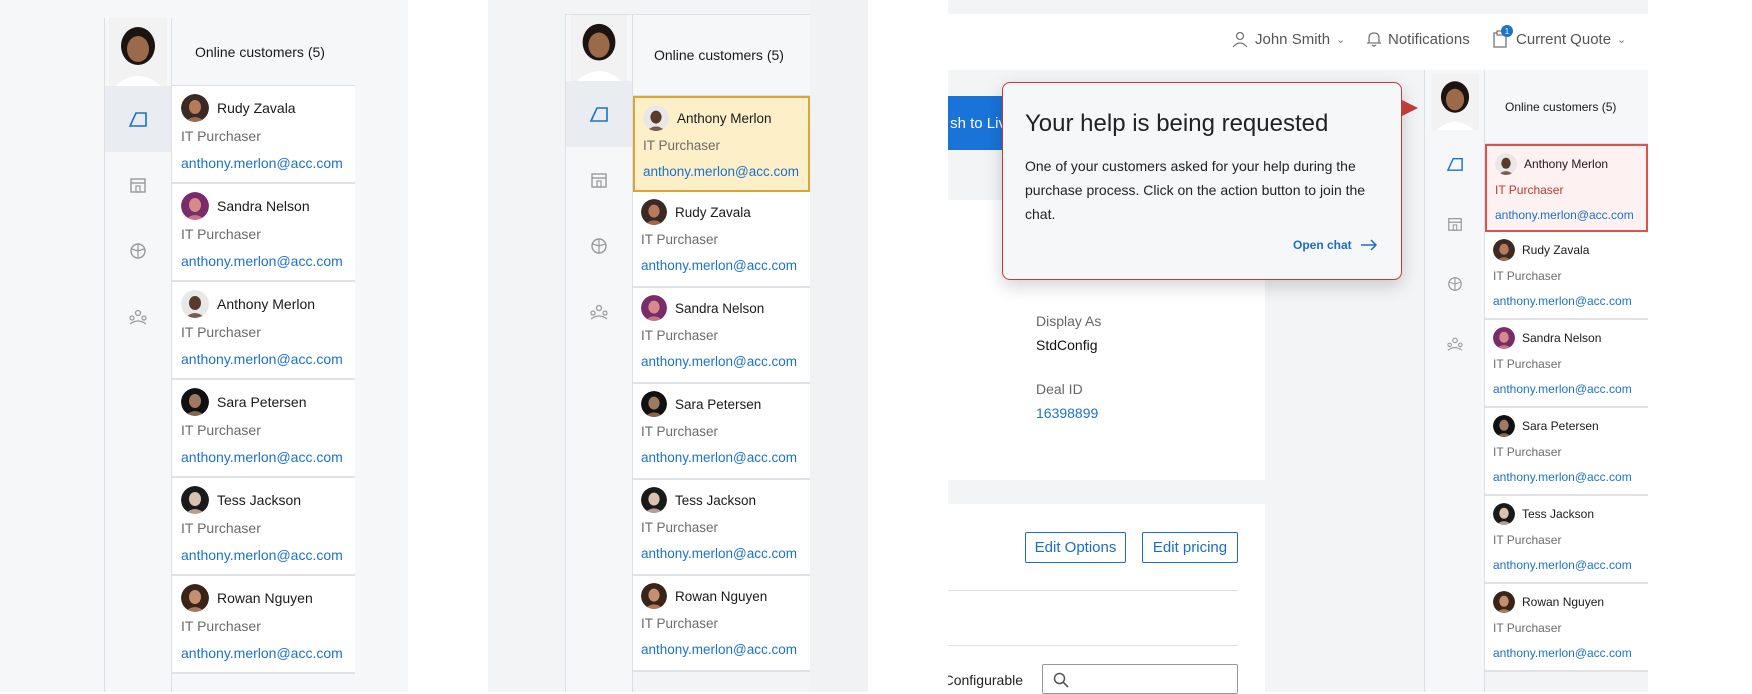 The height and width of the screenshot is (694, 1752). I want to click on customer-name: Sandra Nelson, so click(263, 206).